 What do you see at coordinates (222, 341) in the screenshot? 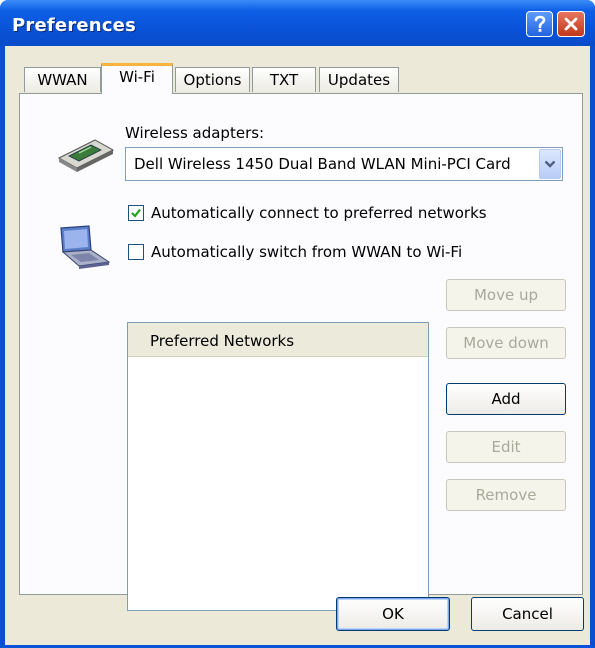
I see `column-header-label: Preferred Networks` at bounding box center [222, 341].